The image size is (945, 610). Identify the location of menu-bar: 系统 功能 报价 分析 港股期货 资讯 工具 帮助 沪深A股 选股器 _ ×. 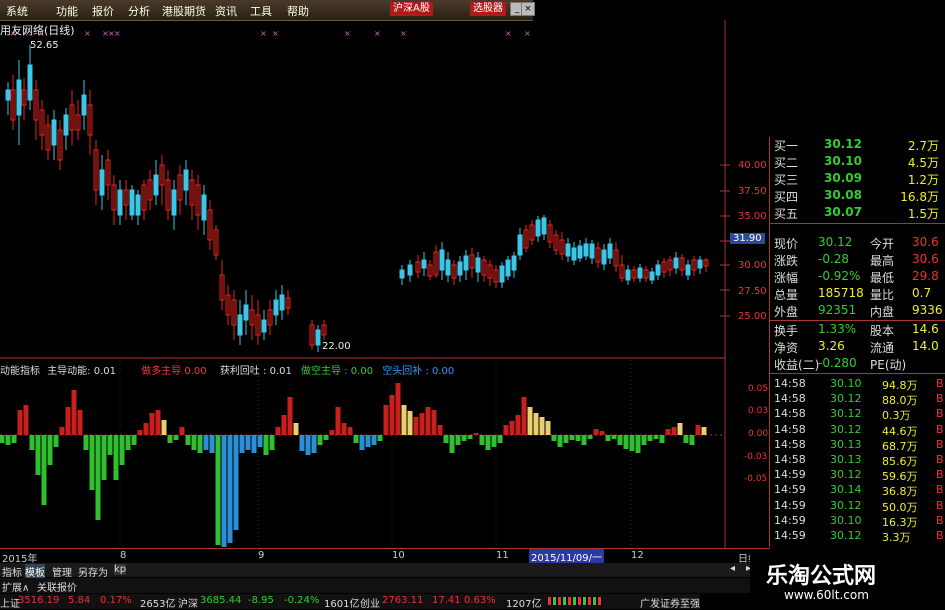
(267, 10).